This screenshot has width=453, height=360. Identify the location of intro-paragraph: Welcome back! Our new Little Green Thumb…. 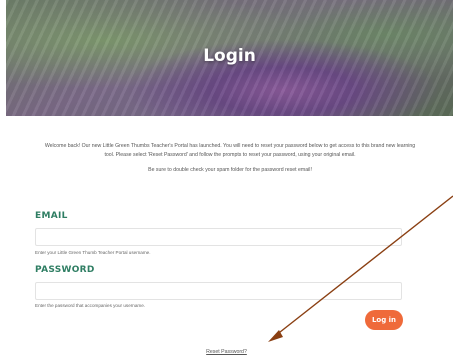
(230, 150).